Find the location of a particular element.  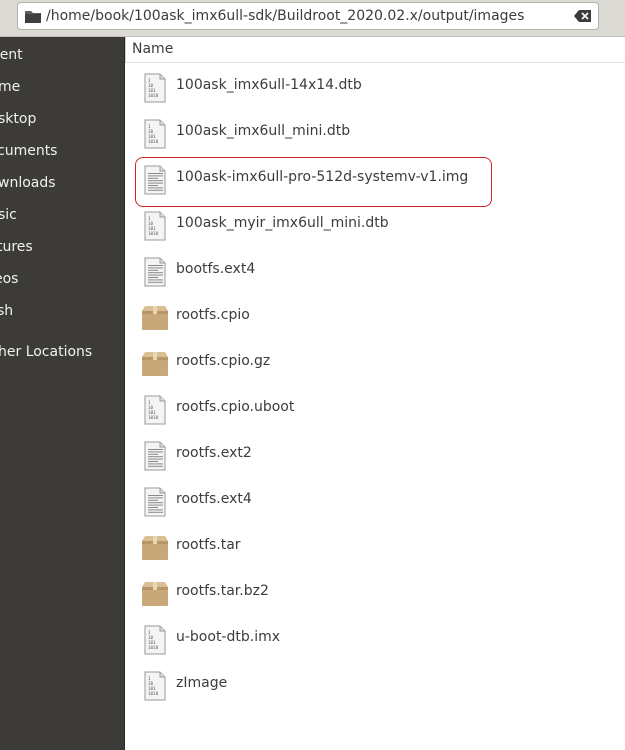

file-row: rootfs.cpio.gz is located at coordinates (375, 363).